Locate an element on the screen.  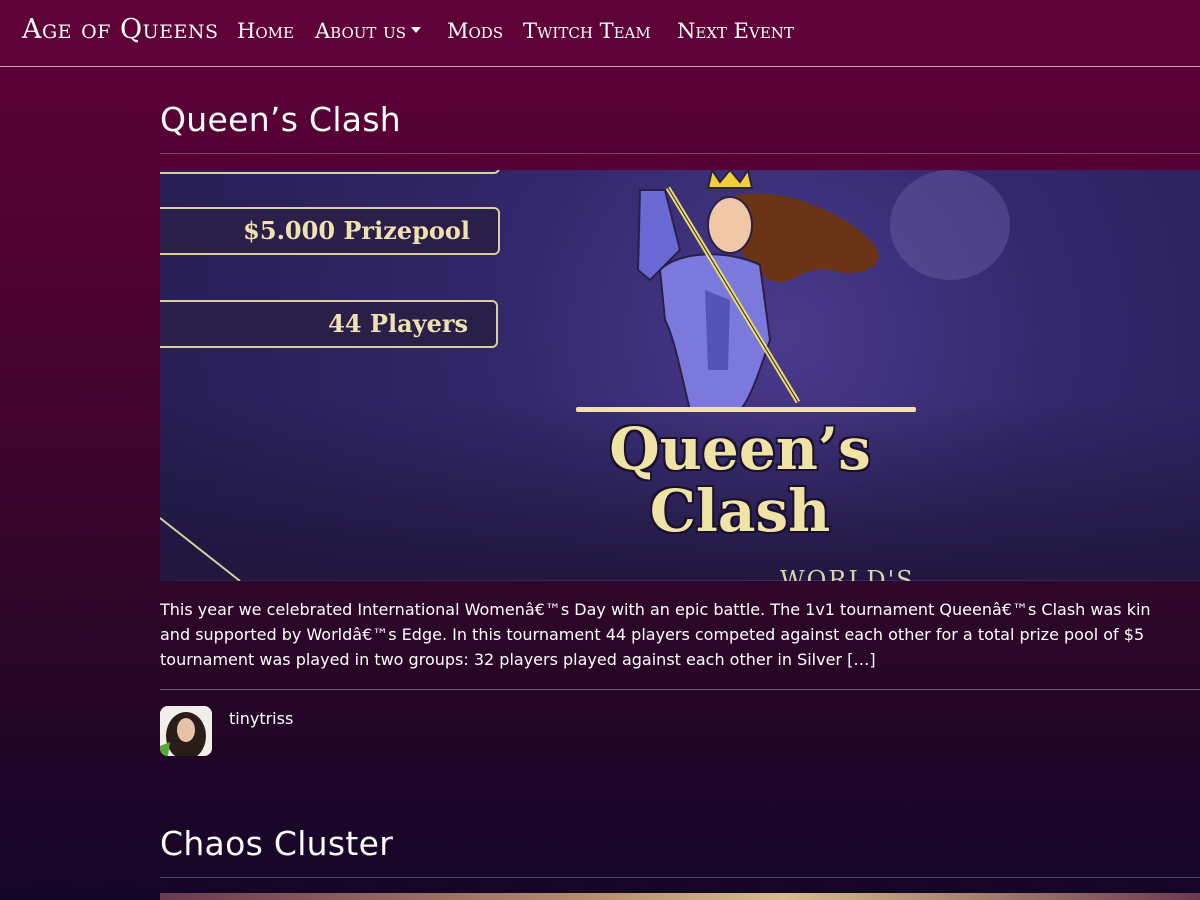
post-banner-image is located at coordinates (680, 896).